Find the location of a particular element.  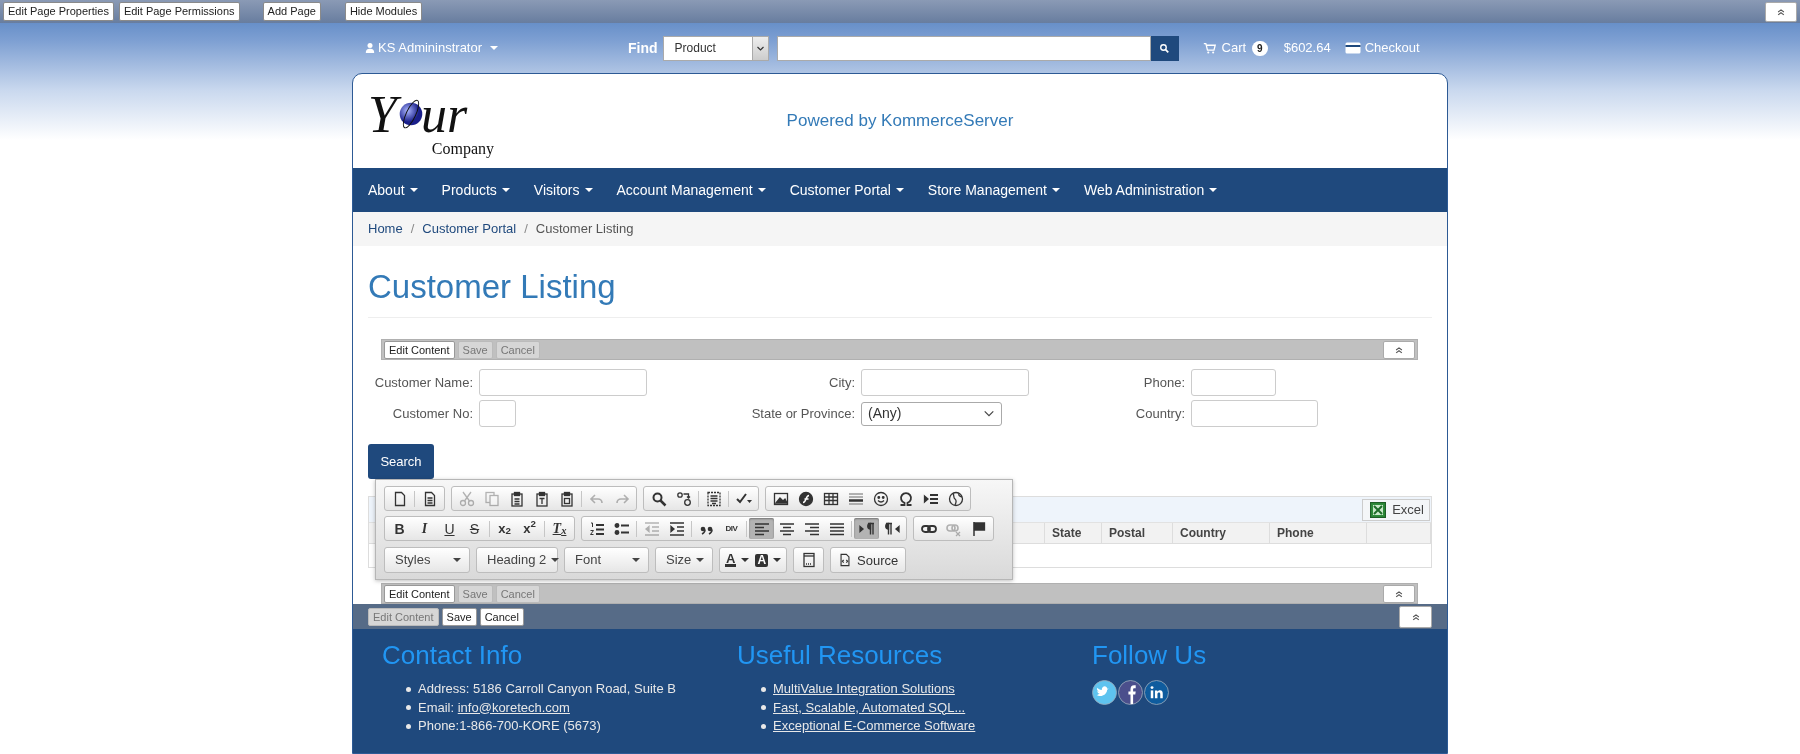

footer-link: MultiValue Integration Solutions is located at coordinates (864, 689).